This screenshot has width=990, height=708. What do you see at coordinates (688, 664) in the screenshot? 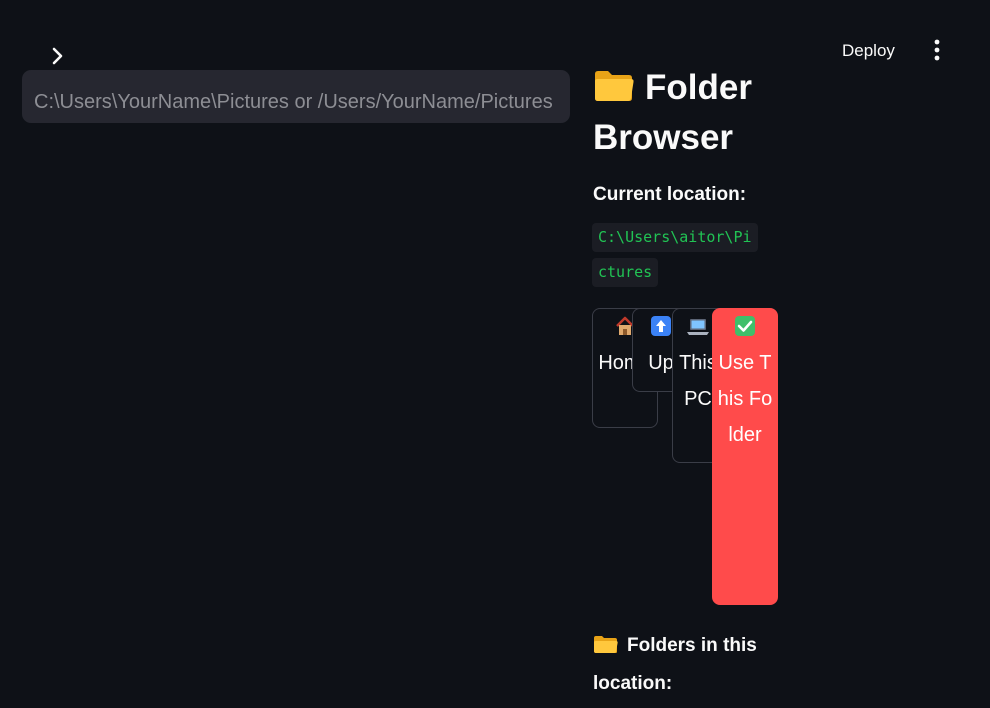
I see `folders-heading: Folders in this location:` at bounding box center [688, 664].